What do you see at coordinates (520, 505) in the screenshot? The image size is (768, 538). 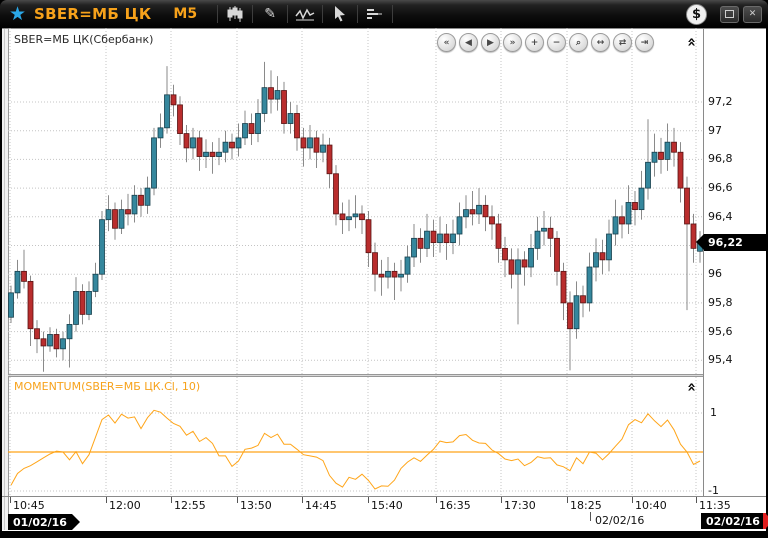 I see `time-axis-label: 17:30` at bounding box center [520, 505].